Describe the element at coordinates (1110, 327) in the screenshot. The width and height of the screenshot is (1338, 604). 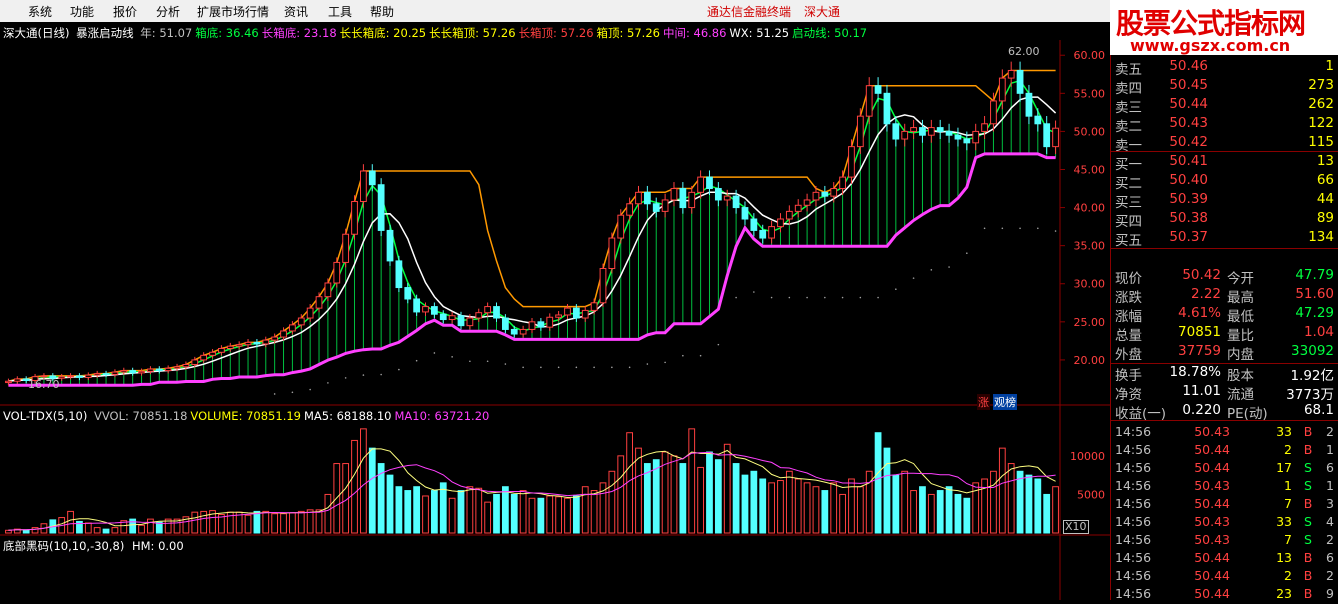
I see `panel-divider` at that location.